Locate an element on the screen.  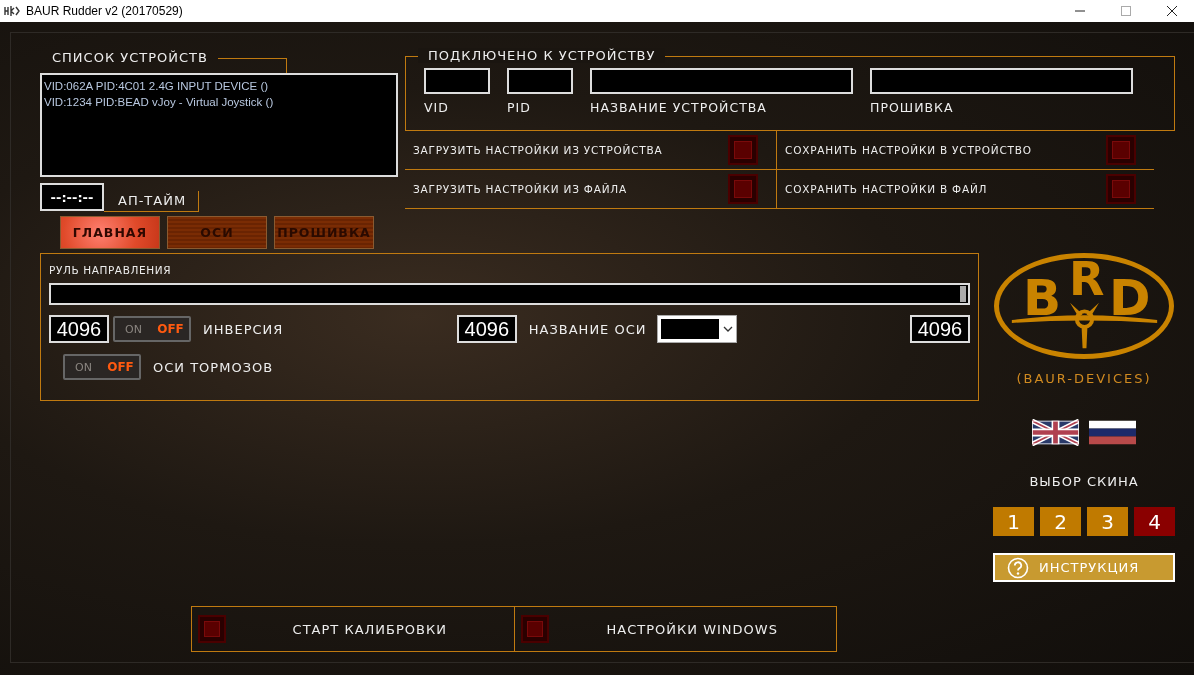
brd-logo: B RD is located at coordinates (1084, 306).